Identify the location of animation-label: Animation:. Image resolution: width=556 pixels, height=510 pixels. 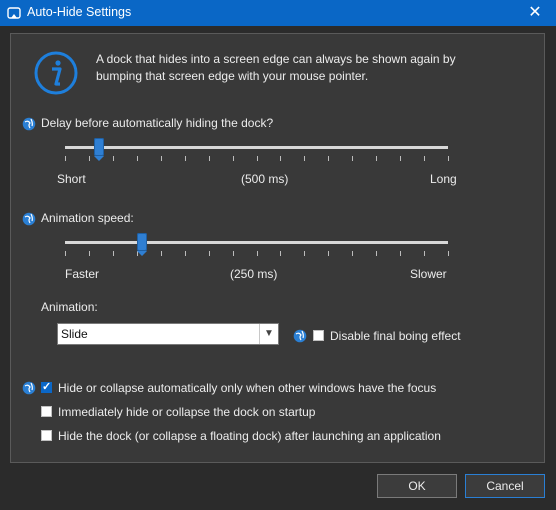
(69, 307).